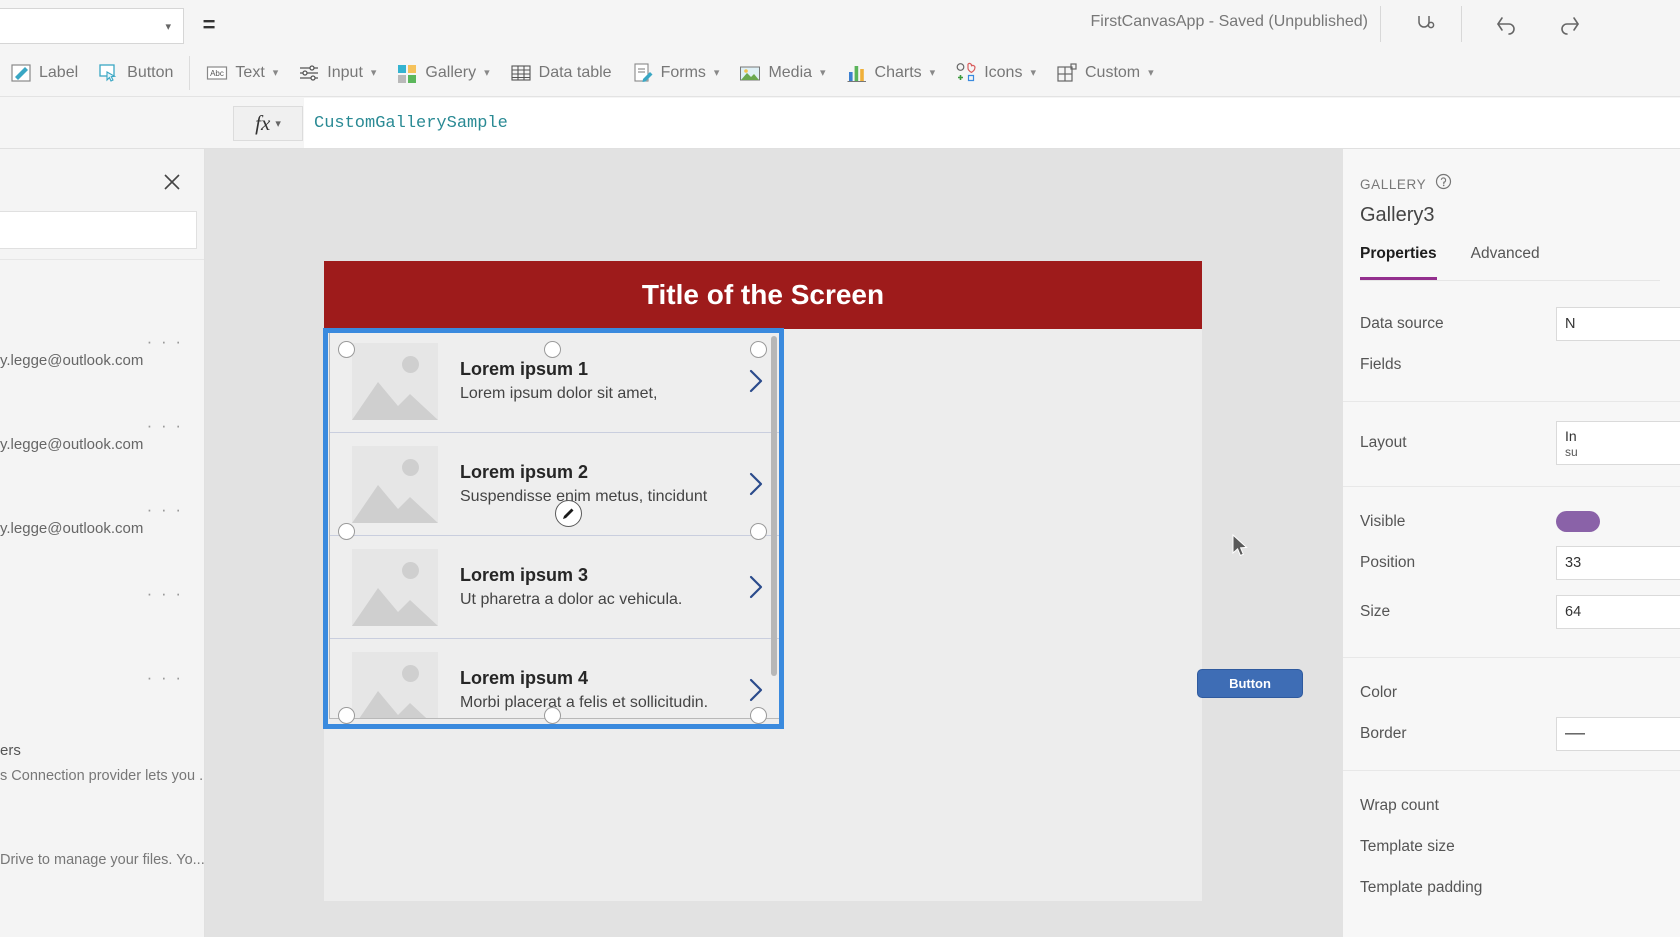  What do you see at coordinates (346, 349) in the screenshot?
I see `resize-handle-top-left` at bounding box center [346, 349].